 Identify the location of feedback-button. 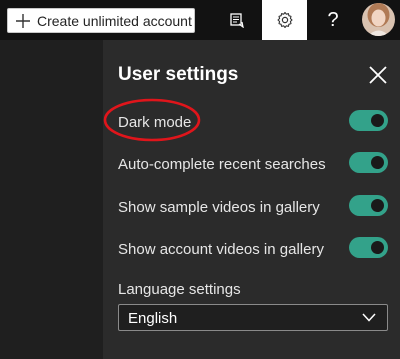
(237, 20).